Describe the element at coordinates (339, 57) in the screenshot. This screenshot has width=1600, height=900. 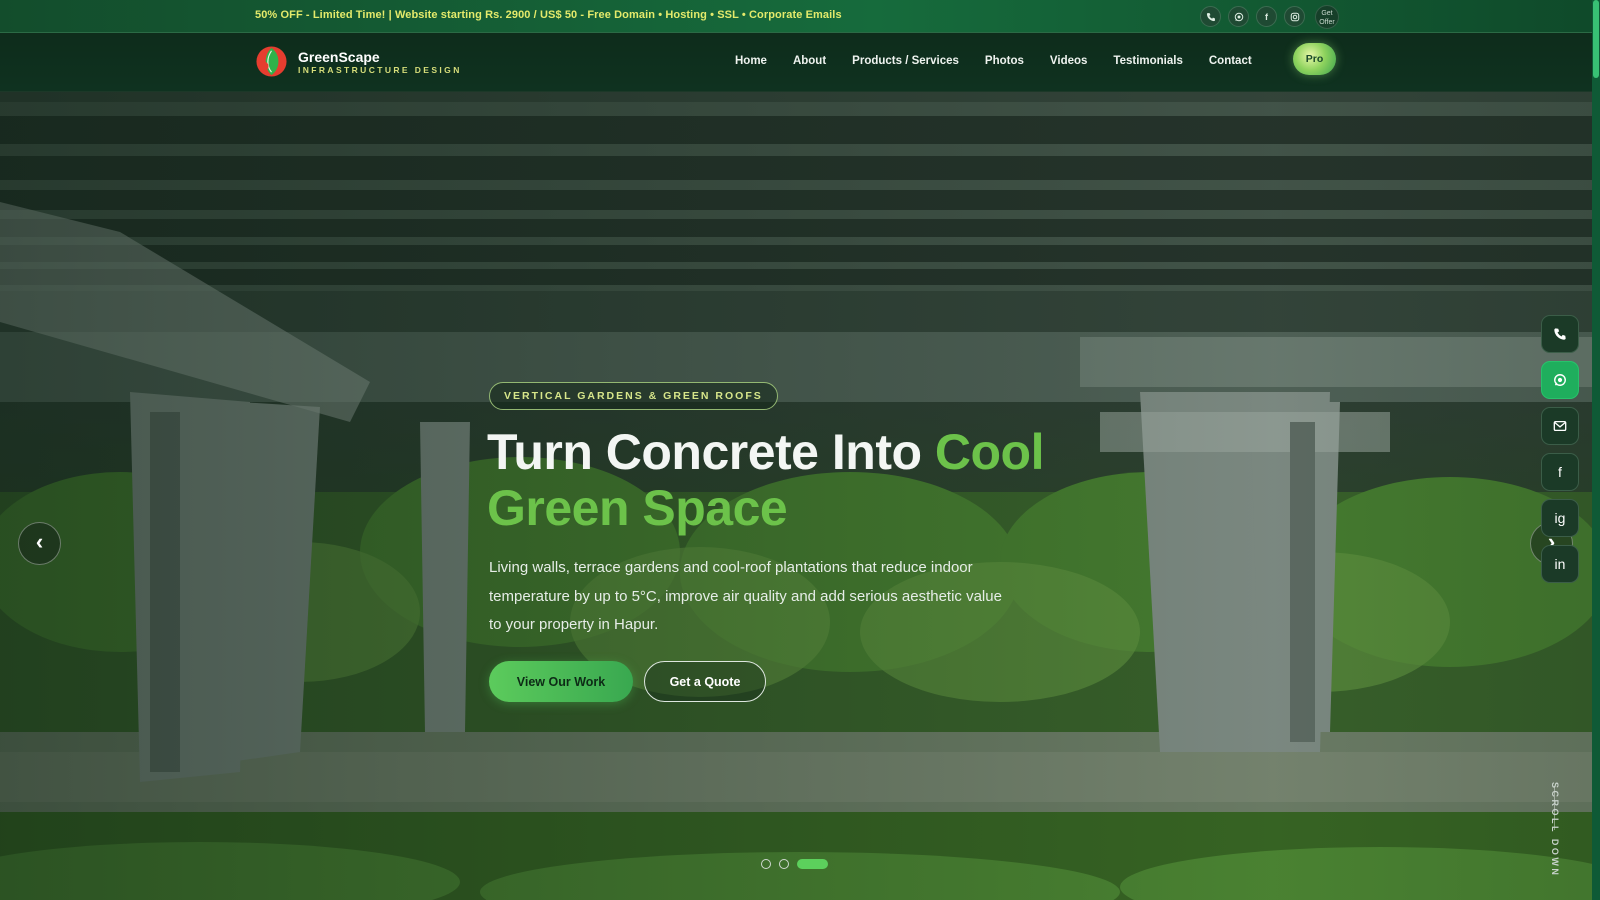
I see `brand-name: GreenScape` at that location.